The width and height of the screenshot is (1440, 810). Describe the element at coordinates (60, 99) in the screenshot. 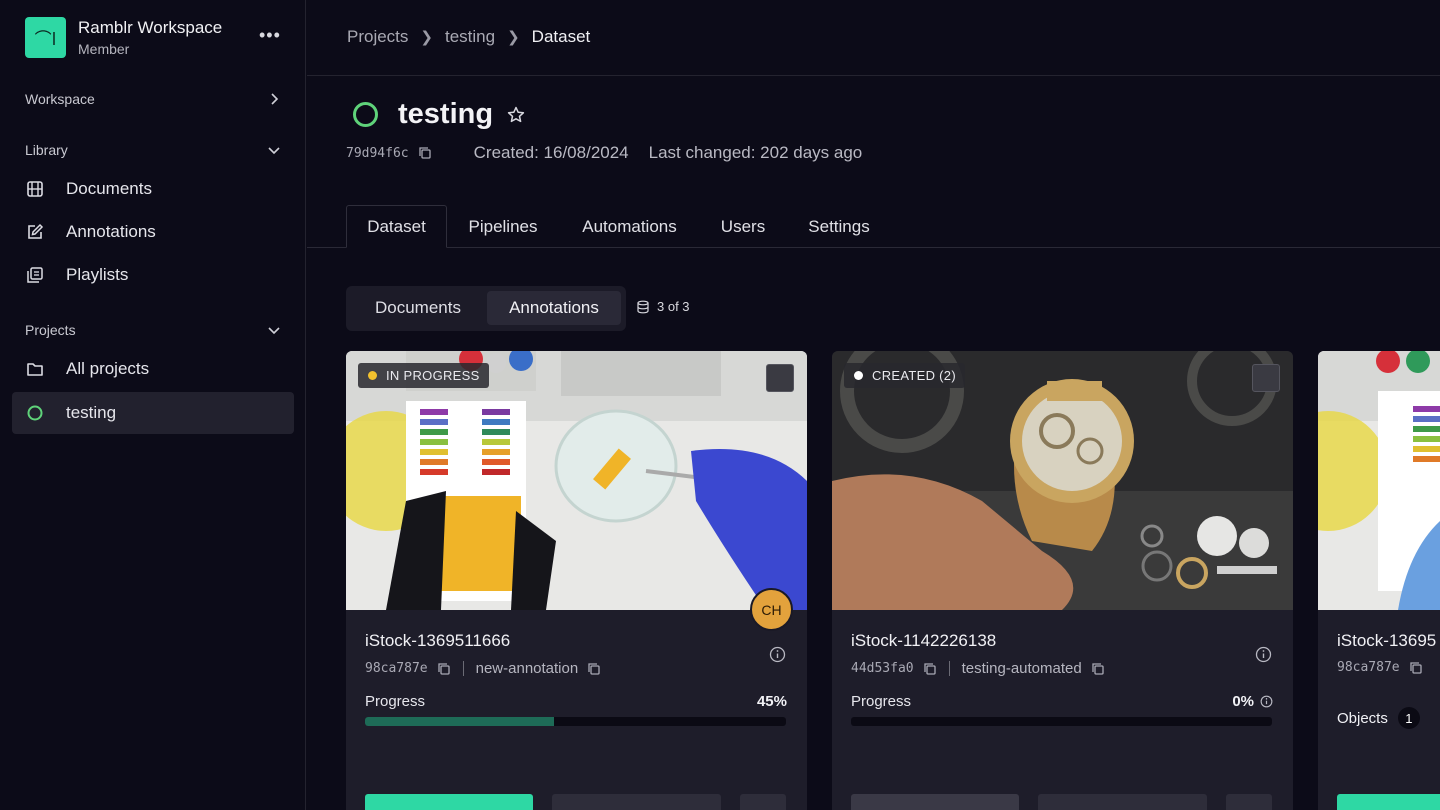

I see `section-label: Workspace` at that location.